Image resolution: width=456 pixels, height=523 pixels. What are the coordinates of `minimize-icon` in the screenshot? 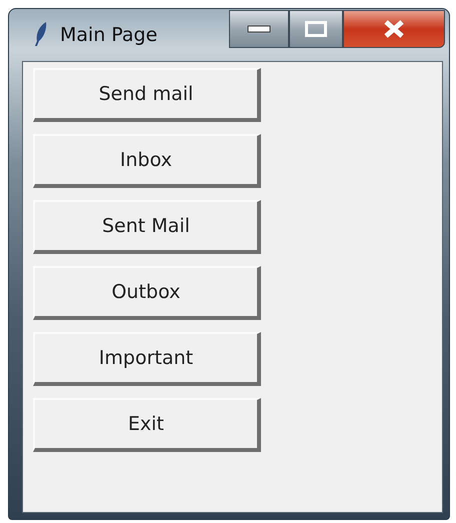 It's located at (259, 29).